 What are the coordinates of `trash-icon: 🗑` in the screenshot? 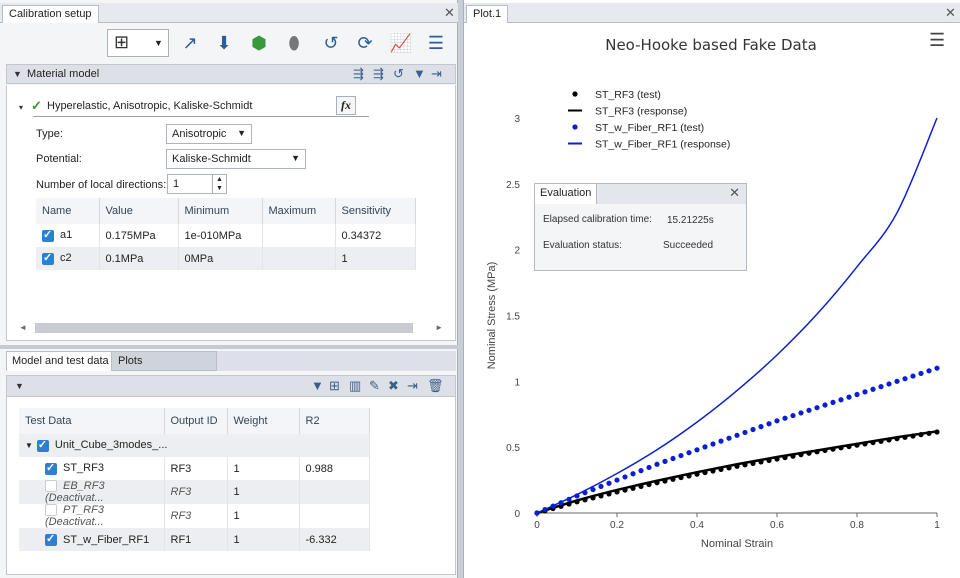 It's located at (435, 386).